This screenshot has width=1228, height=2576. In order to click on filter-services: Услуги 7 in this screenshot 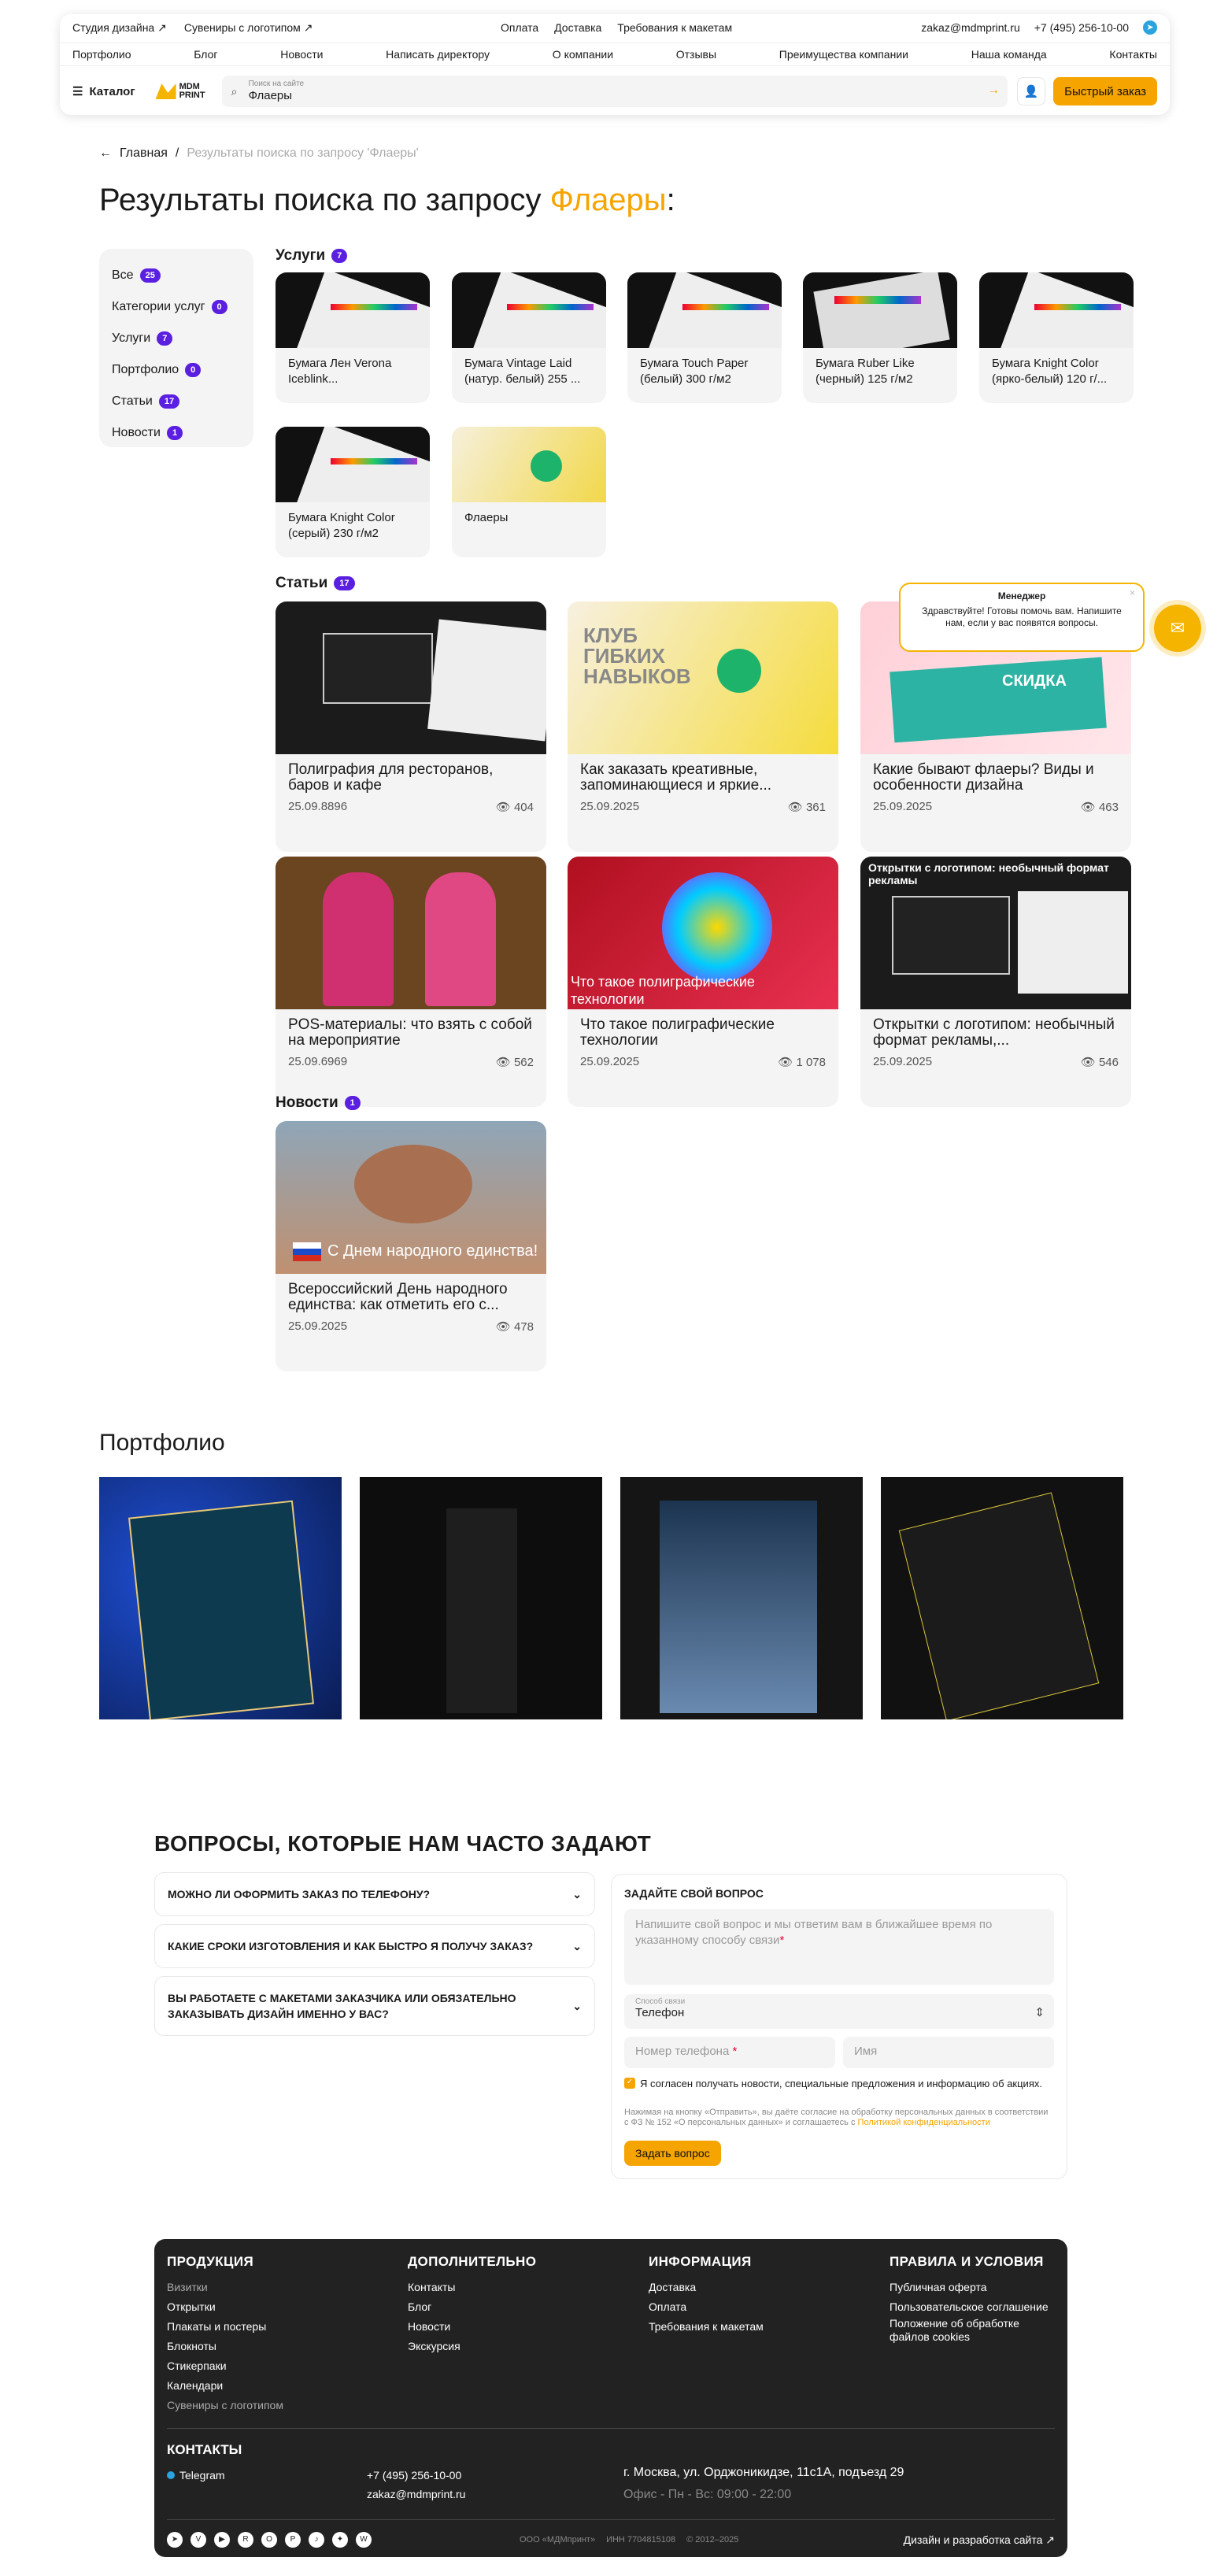, I will do `click(176, 338)`.